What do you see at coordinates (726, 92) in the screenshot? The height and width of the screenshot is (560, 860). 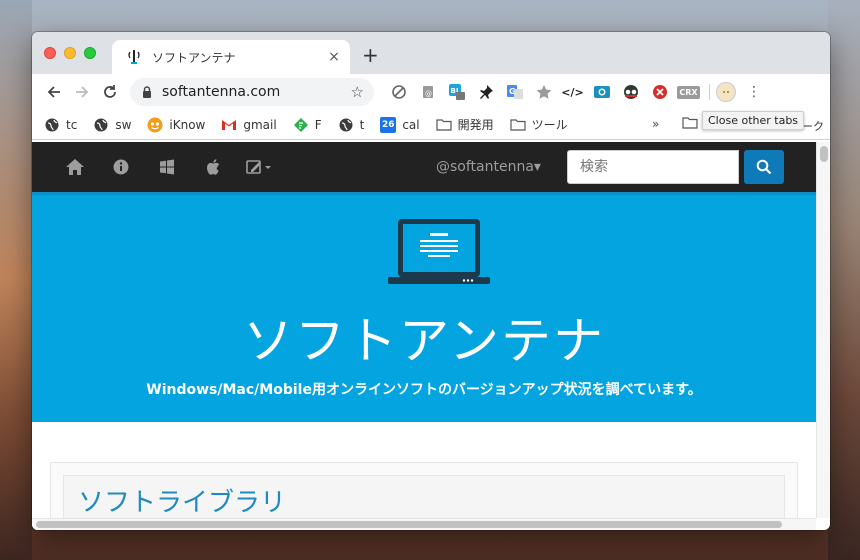 I see `profile-avatar-icon` at bounding box center [726, 92].